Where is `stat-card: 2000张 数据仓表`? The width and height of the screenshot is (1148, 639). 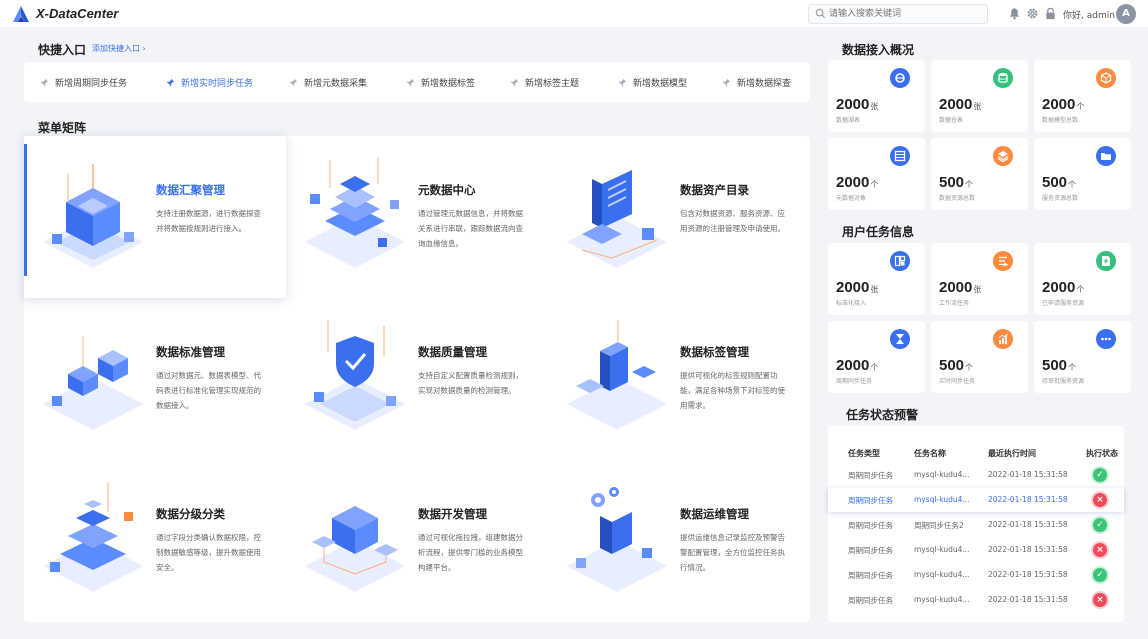
stat-card: 2000张 数据仓表 is located at coordinates (979, 96).